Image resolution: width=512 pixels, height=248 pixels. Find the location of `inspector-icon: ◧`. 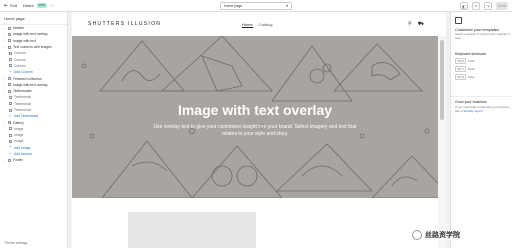

inspector-icon: ◧ is located at coordinates (464, 6).